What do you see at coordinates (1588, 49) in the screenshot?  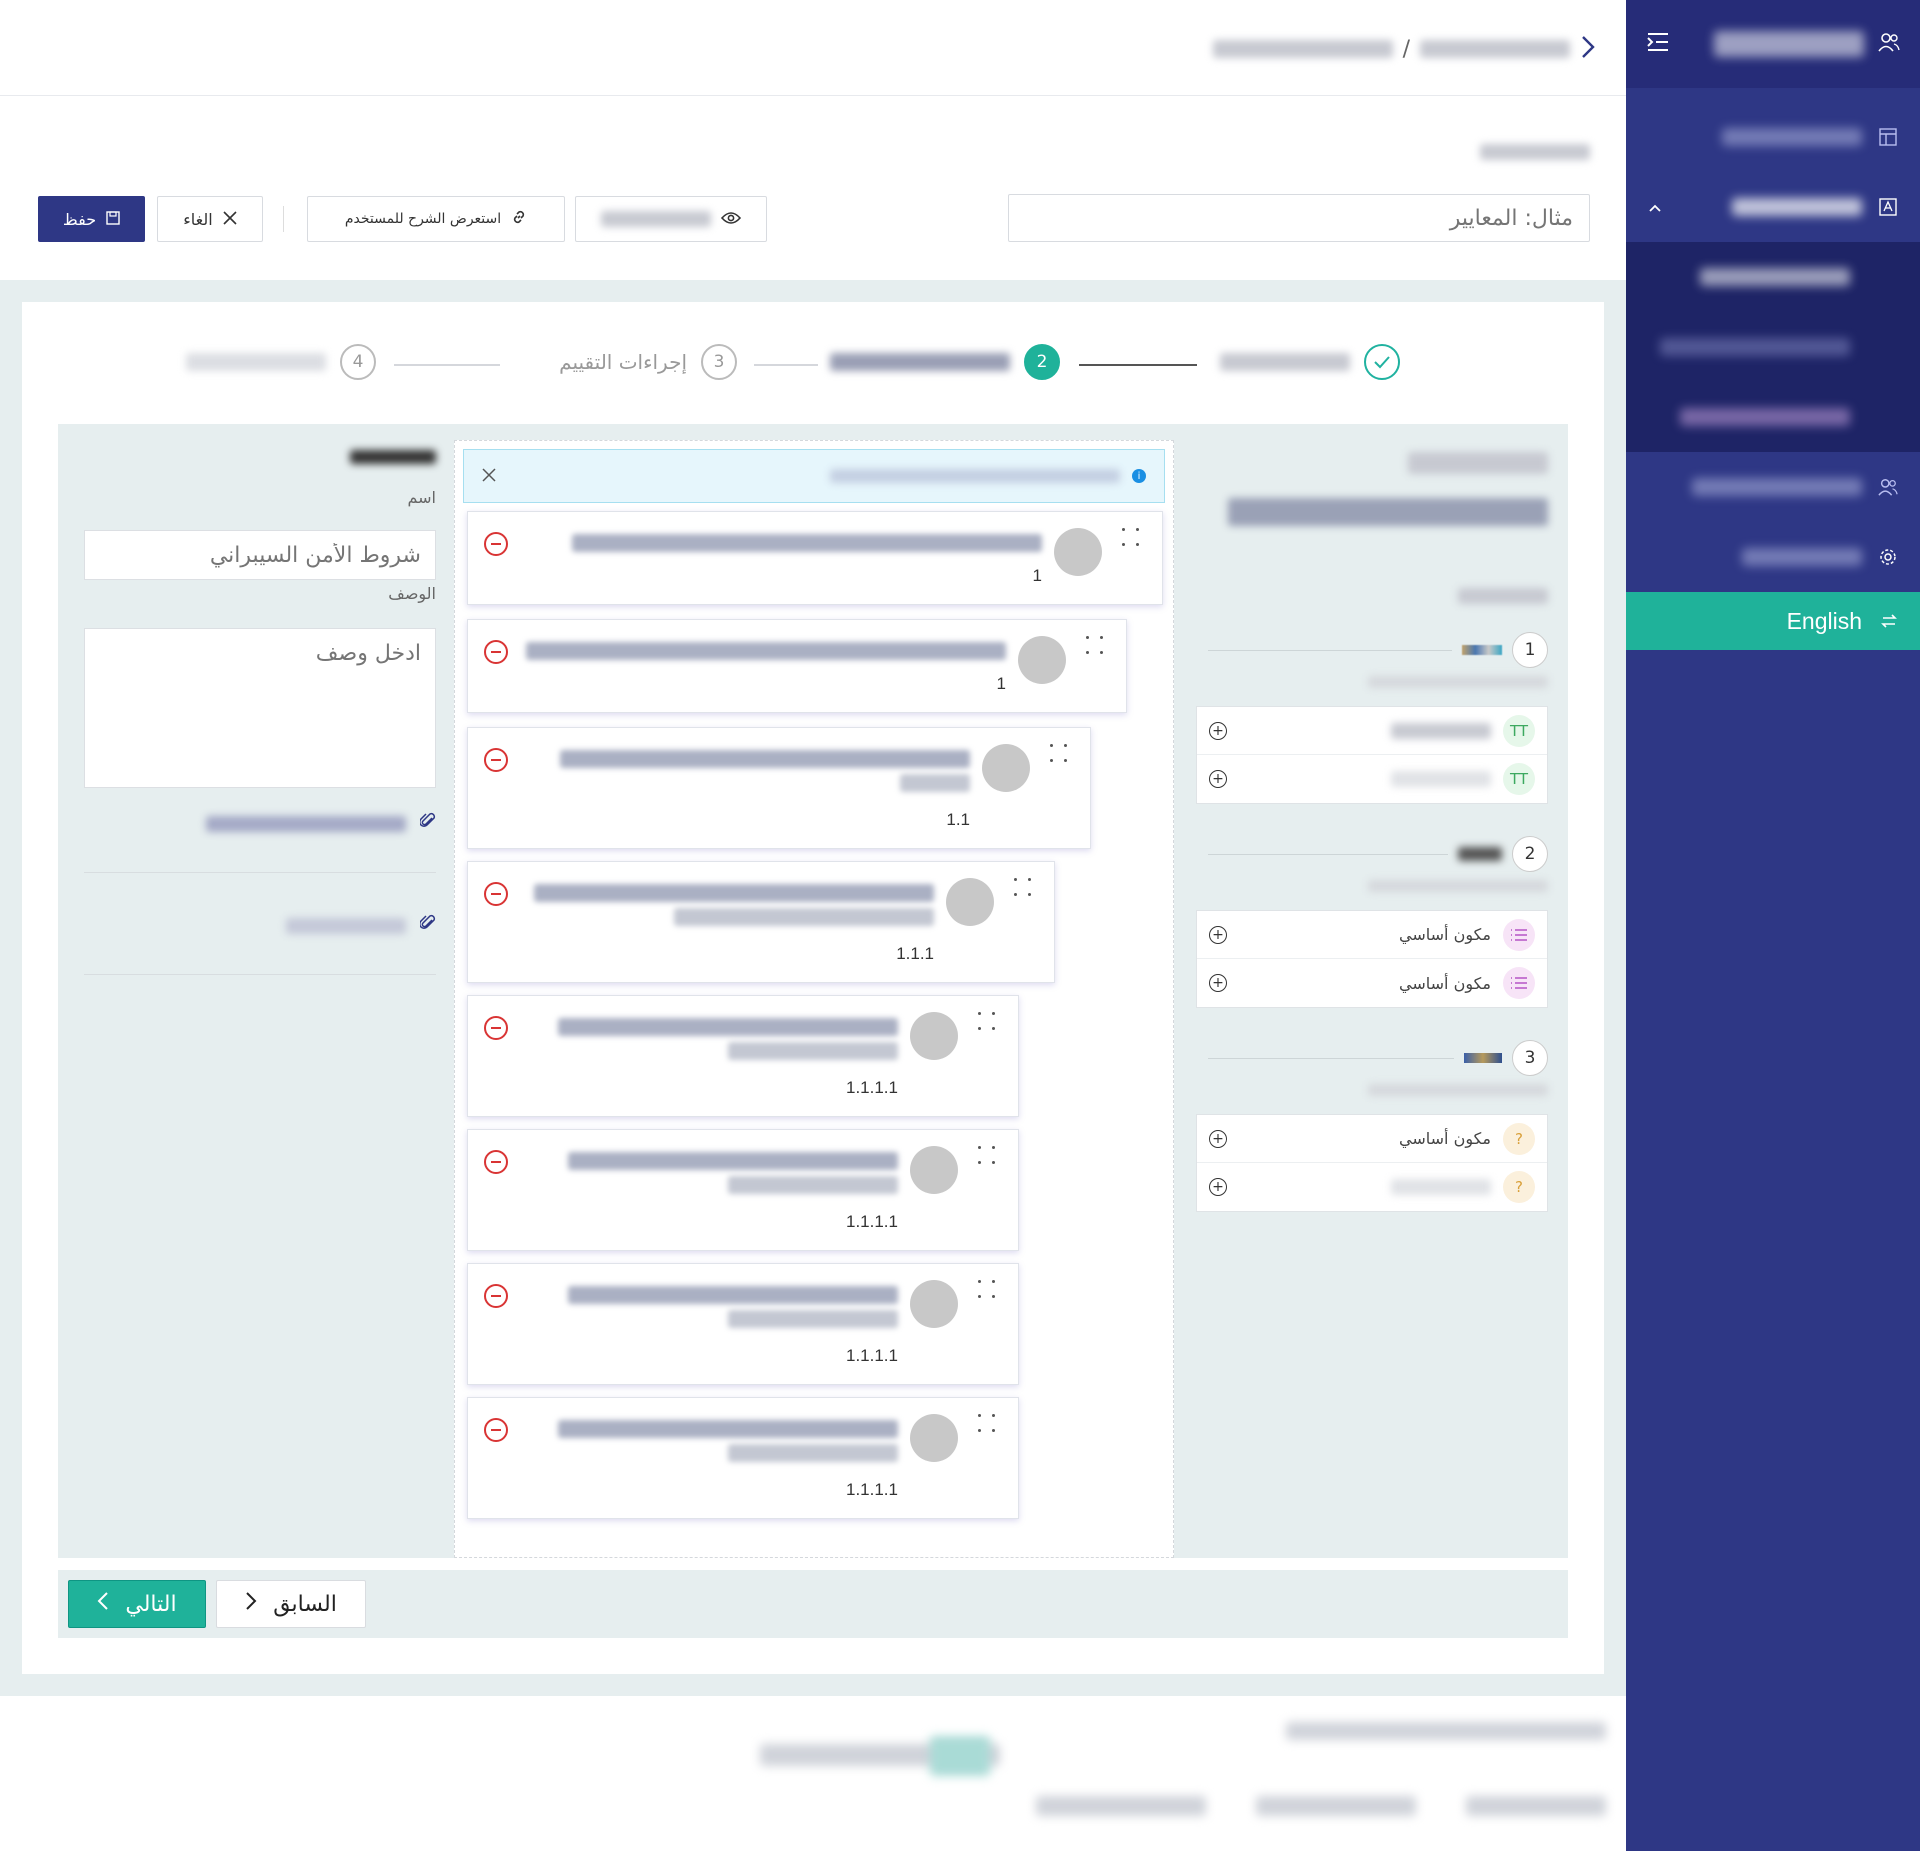 I see `chevron-right-icon` at bounding box center [1588, 49].